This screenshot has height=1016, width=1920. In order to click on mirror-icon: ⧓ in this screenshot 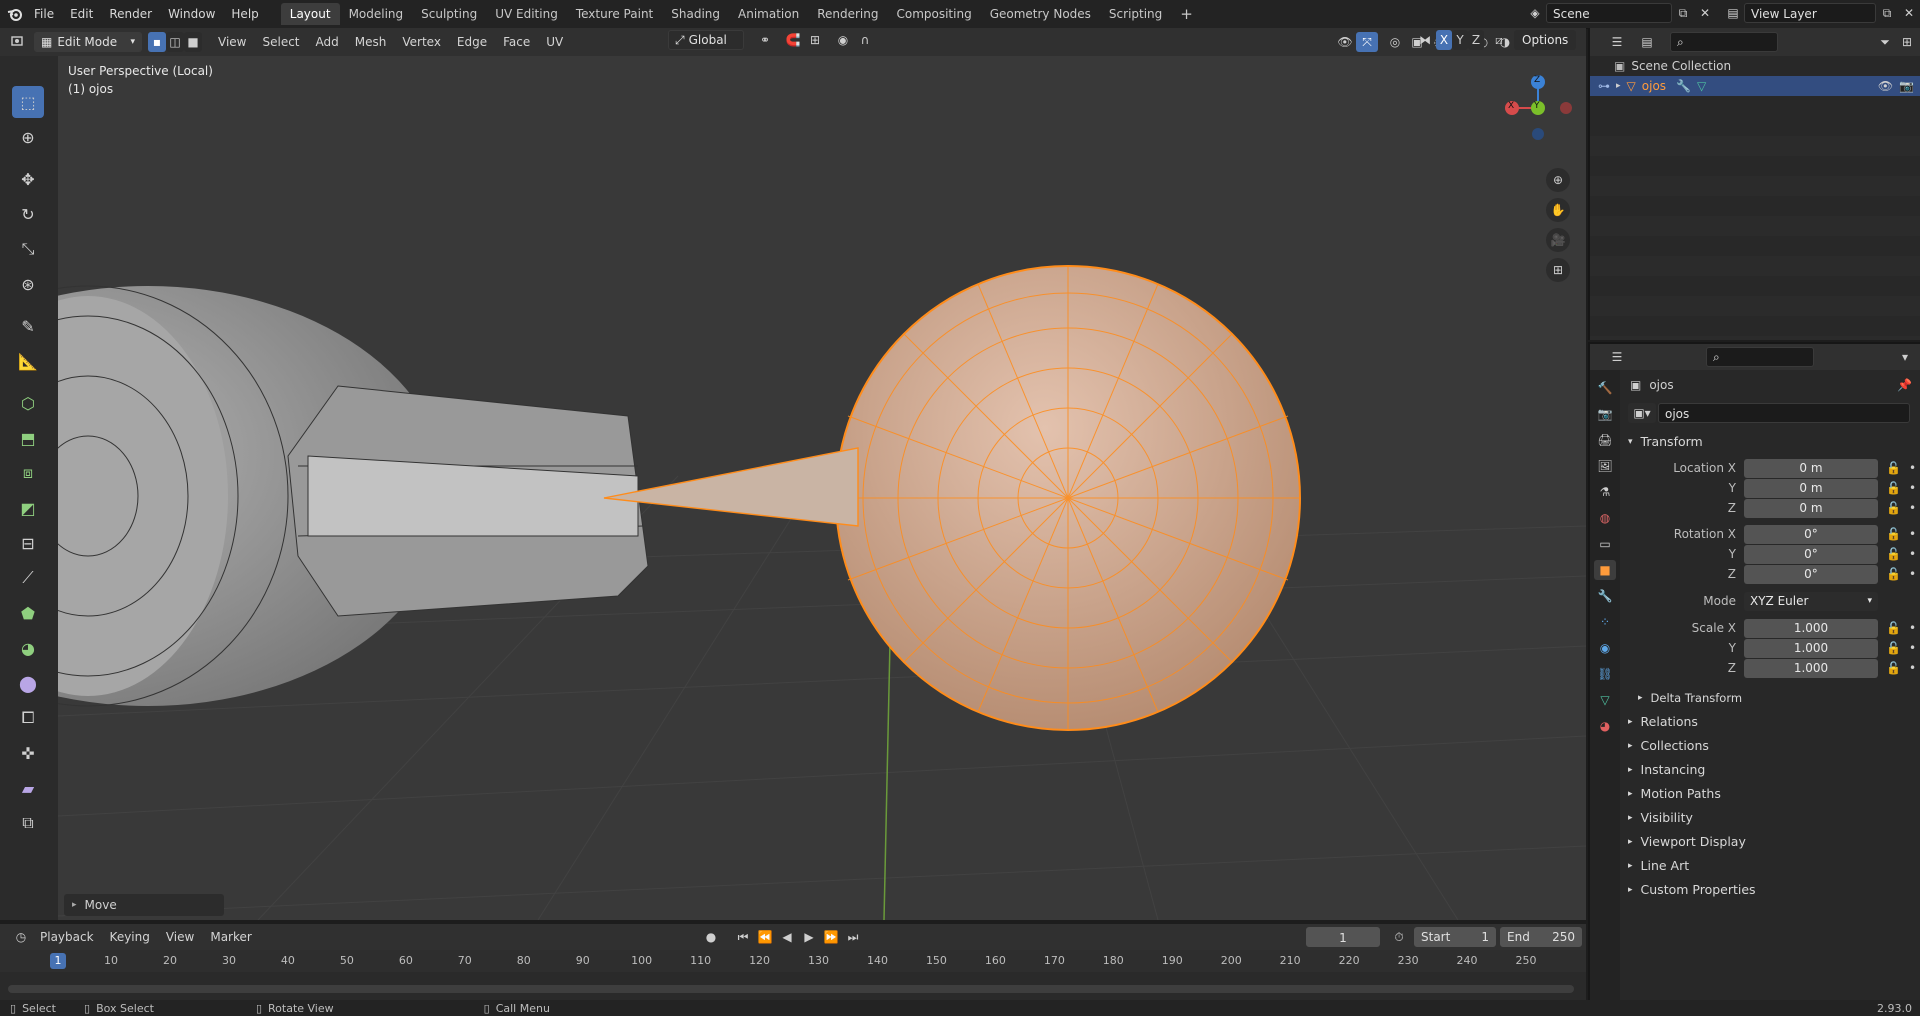, I will do `click(1425, 40)`.